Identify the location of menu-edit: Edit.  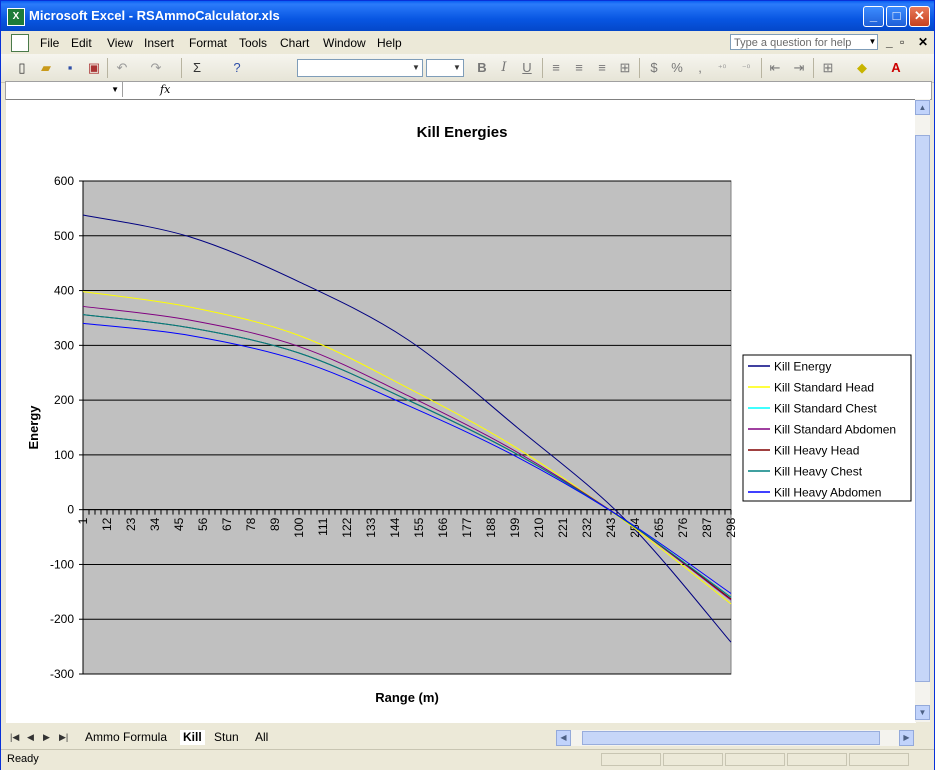
(81, 43).